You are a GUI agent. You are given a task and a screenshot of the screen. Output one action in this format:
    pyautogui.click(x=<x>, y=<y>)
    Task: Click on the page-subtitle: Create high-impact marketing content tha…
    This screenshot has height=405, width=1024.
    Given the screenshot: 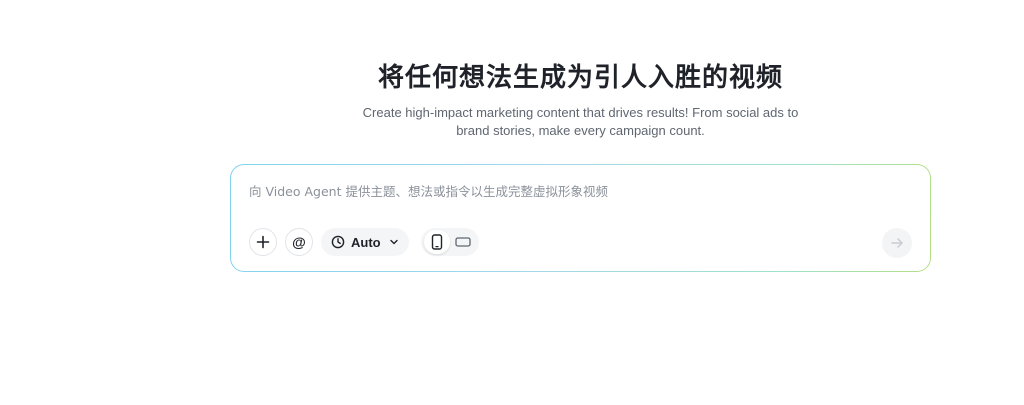 What is the action you would take?
    pyautogui.click(x=580, y=121)
    